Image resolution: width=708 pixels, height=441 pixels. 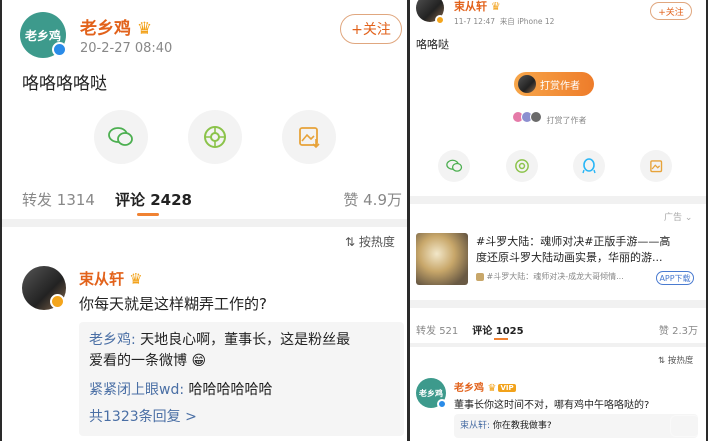 I want to click on ad-image, so click(x=442, y=259).